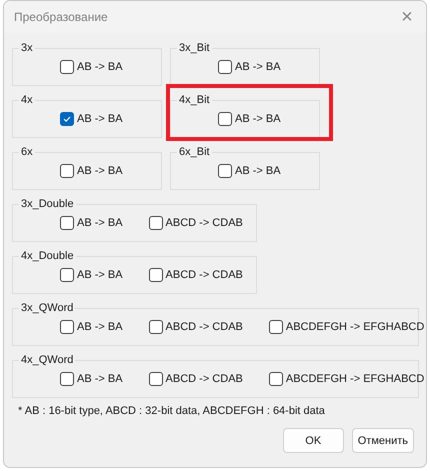 This screenshot has width=430, height=471. I want to click on check-icon, so click(67, 119).